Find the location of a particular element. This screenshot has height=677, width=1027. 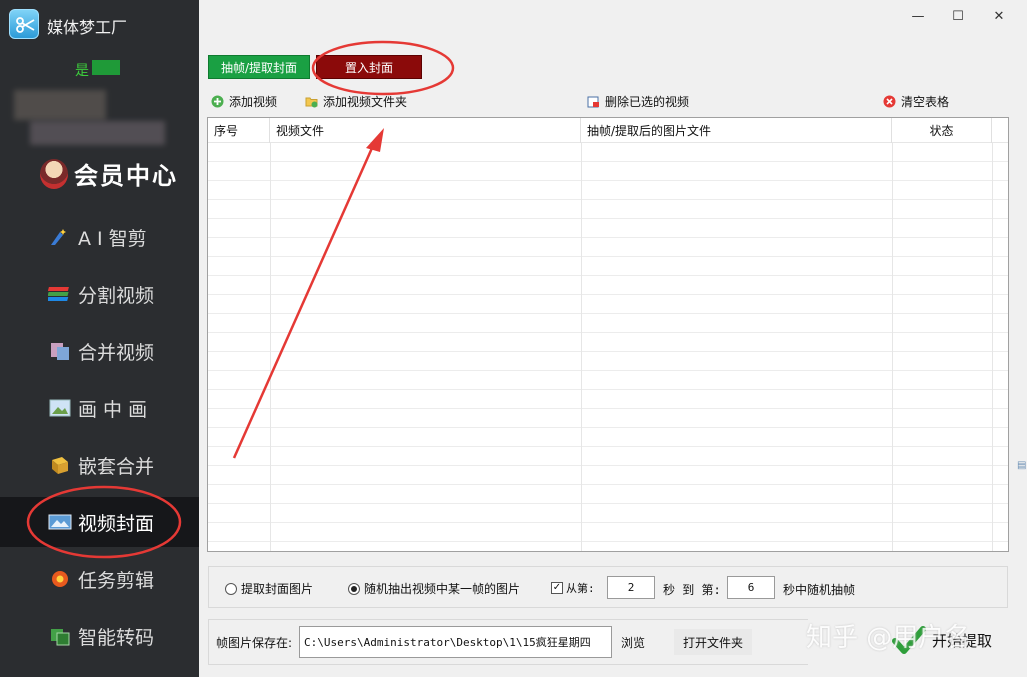

radio-random-frame-label: 随机抽出视频中某一帧的图片 is located at coordinates (442, 589).